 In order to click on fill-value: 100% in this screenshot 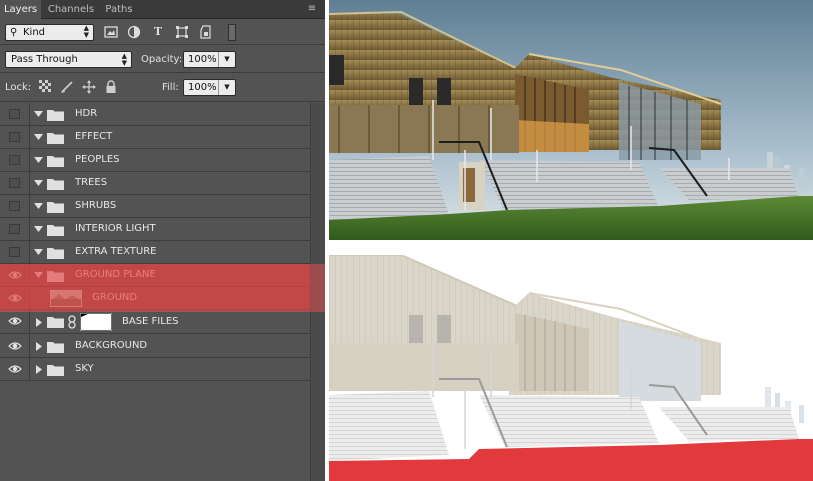, I will do `click(202, 87)`.